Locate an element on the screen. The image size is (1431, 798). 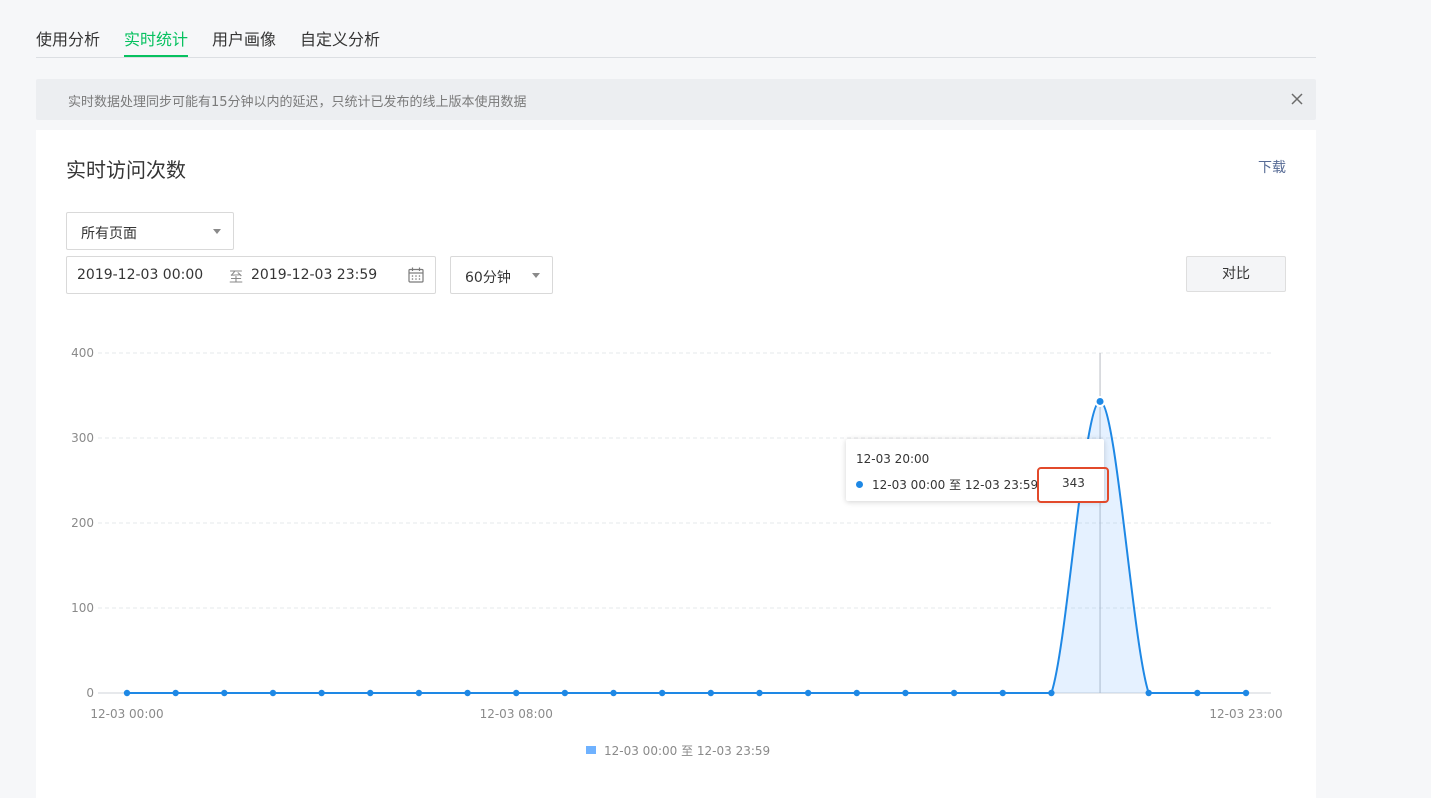
active-tab-indicator is located at coordinates (156, 56).